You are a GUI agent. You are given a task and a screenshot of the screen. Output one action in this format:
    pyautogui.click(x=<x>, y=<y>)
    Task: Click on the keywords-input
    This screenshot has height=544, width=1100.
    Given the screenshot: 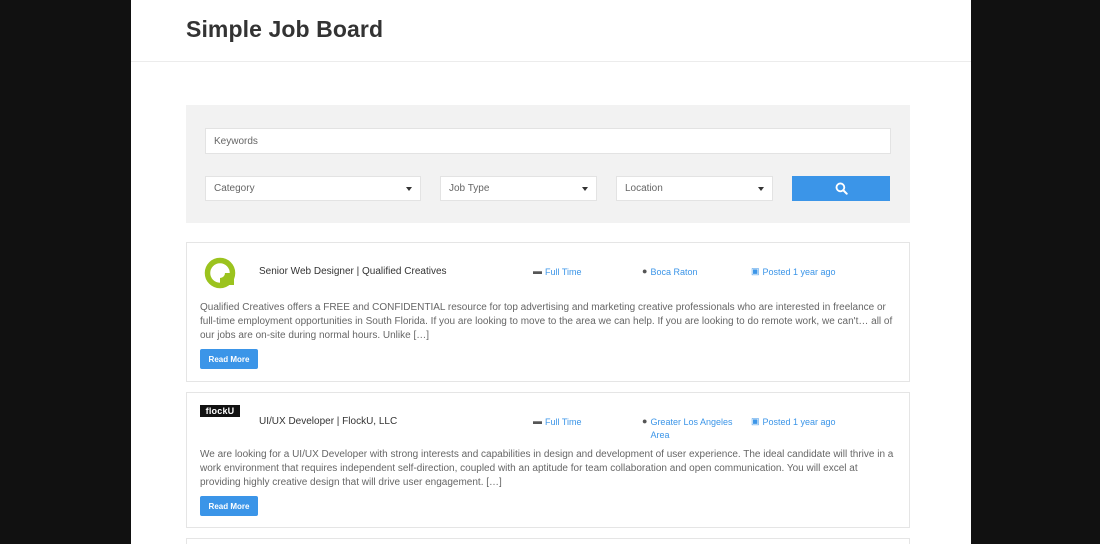 What is the action you would take?
    pyautogui.click(x=548, y=141)
    